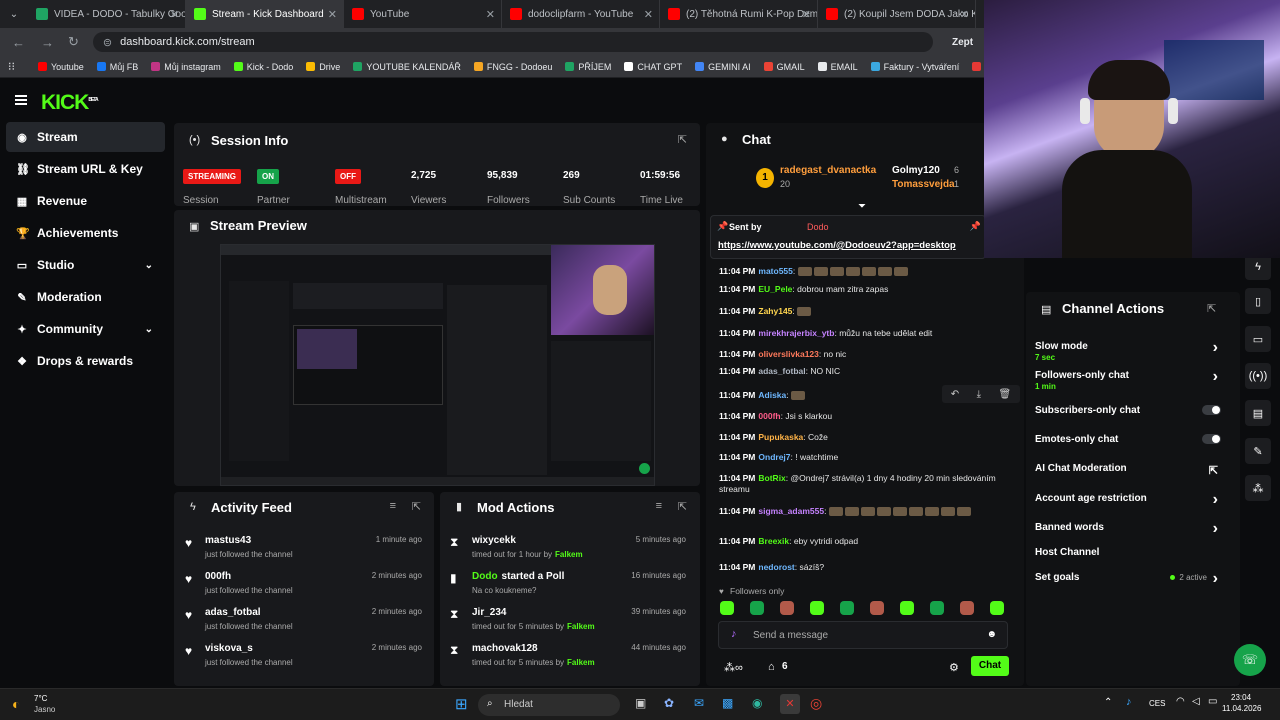  I want to click on sidebar-item-community: ✦ Community ⌄, so click(85, 329).